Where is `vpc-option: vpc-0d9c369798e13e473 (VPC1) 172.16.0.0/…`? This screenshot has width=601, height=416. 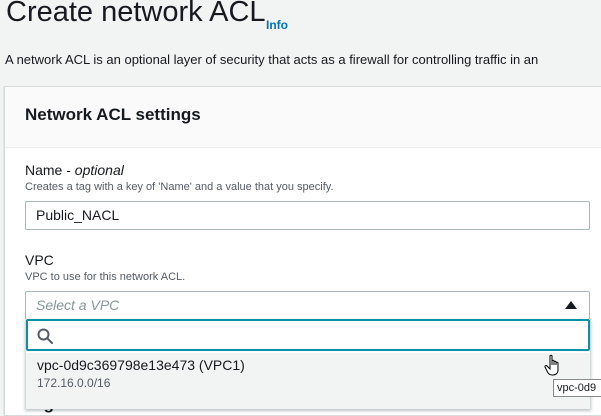 vpc-option: vpc-0d9c369798e13e473 (VPC1) 172.16.0.0/… is located at coordinates (308, 381).